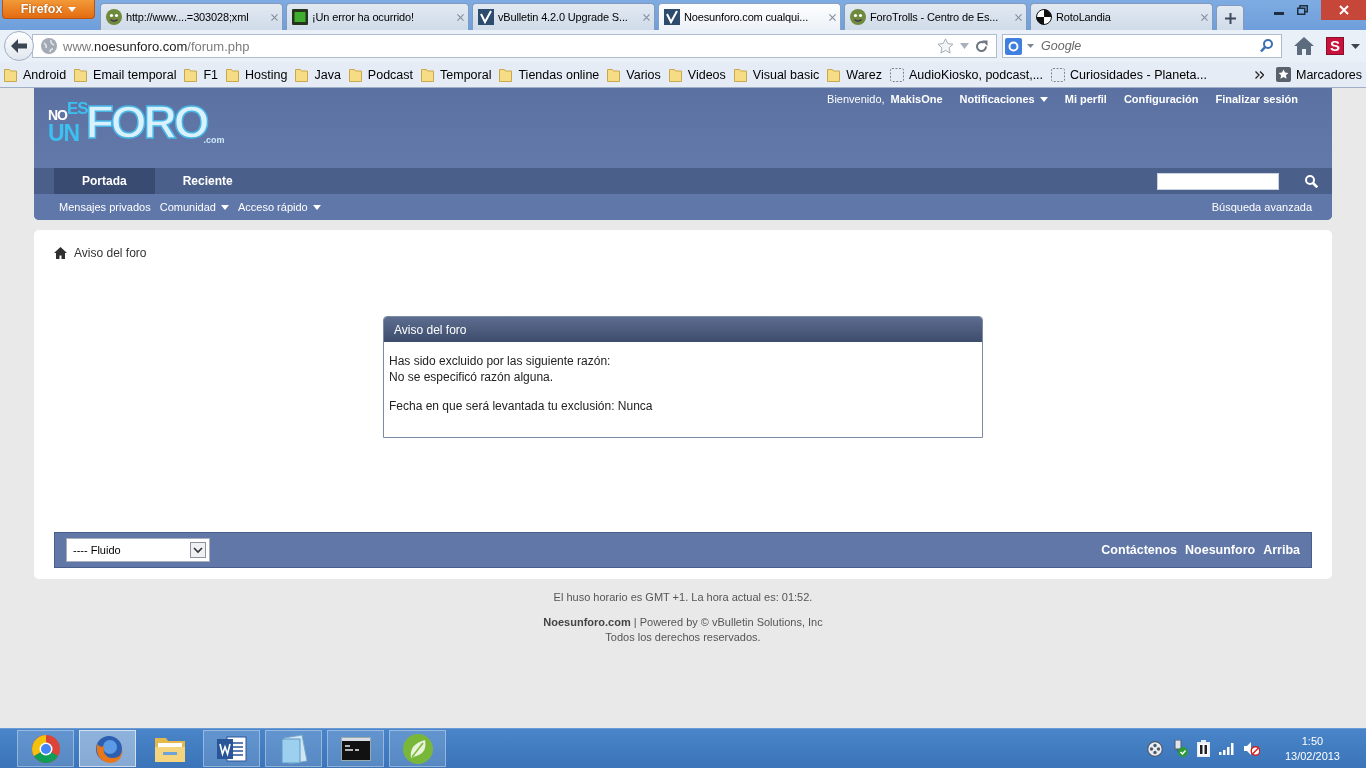 Image resolution: width=1366 pixels, height=768 pixels. Describe the element at coordinates (1013, 46) in the screenshot. I see `search-engine-icon` at that location.